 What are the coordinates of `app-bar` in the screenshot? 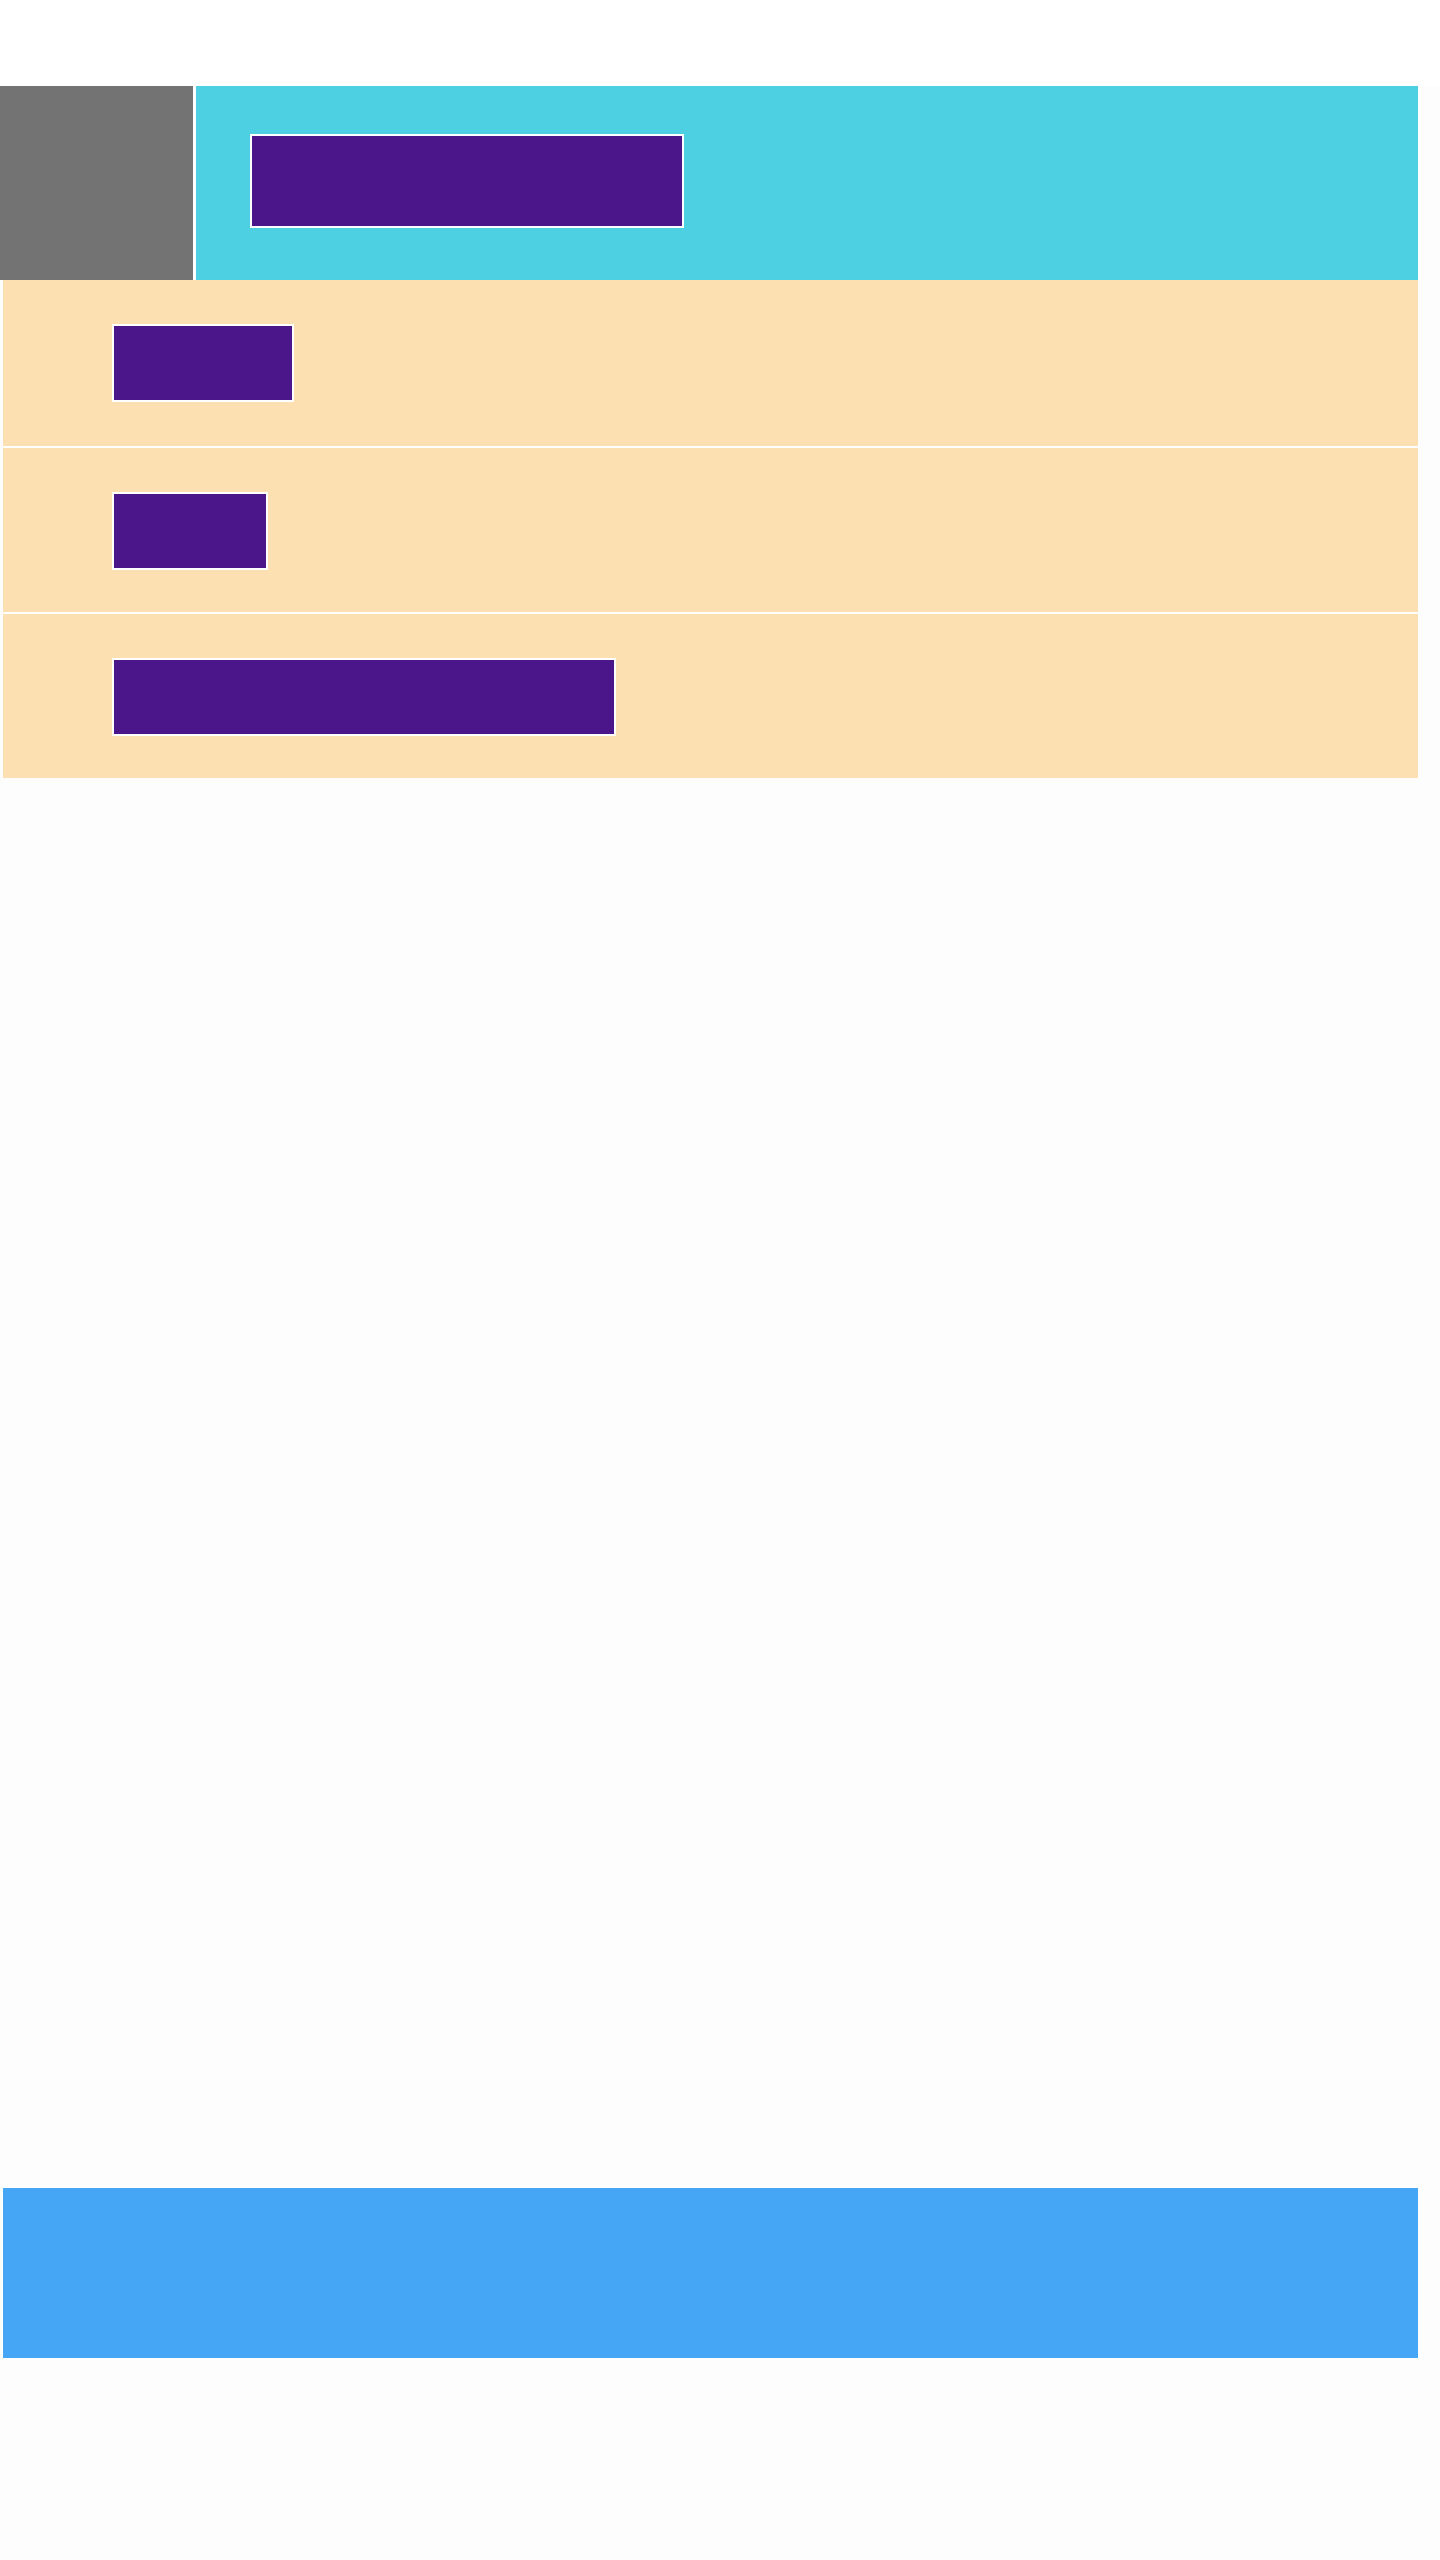 It's located at (709, 183).